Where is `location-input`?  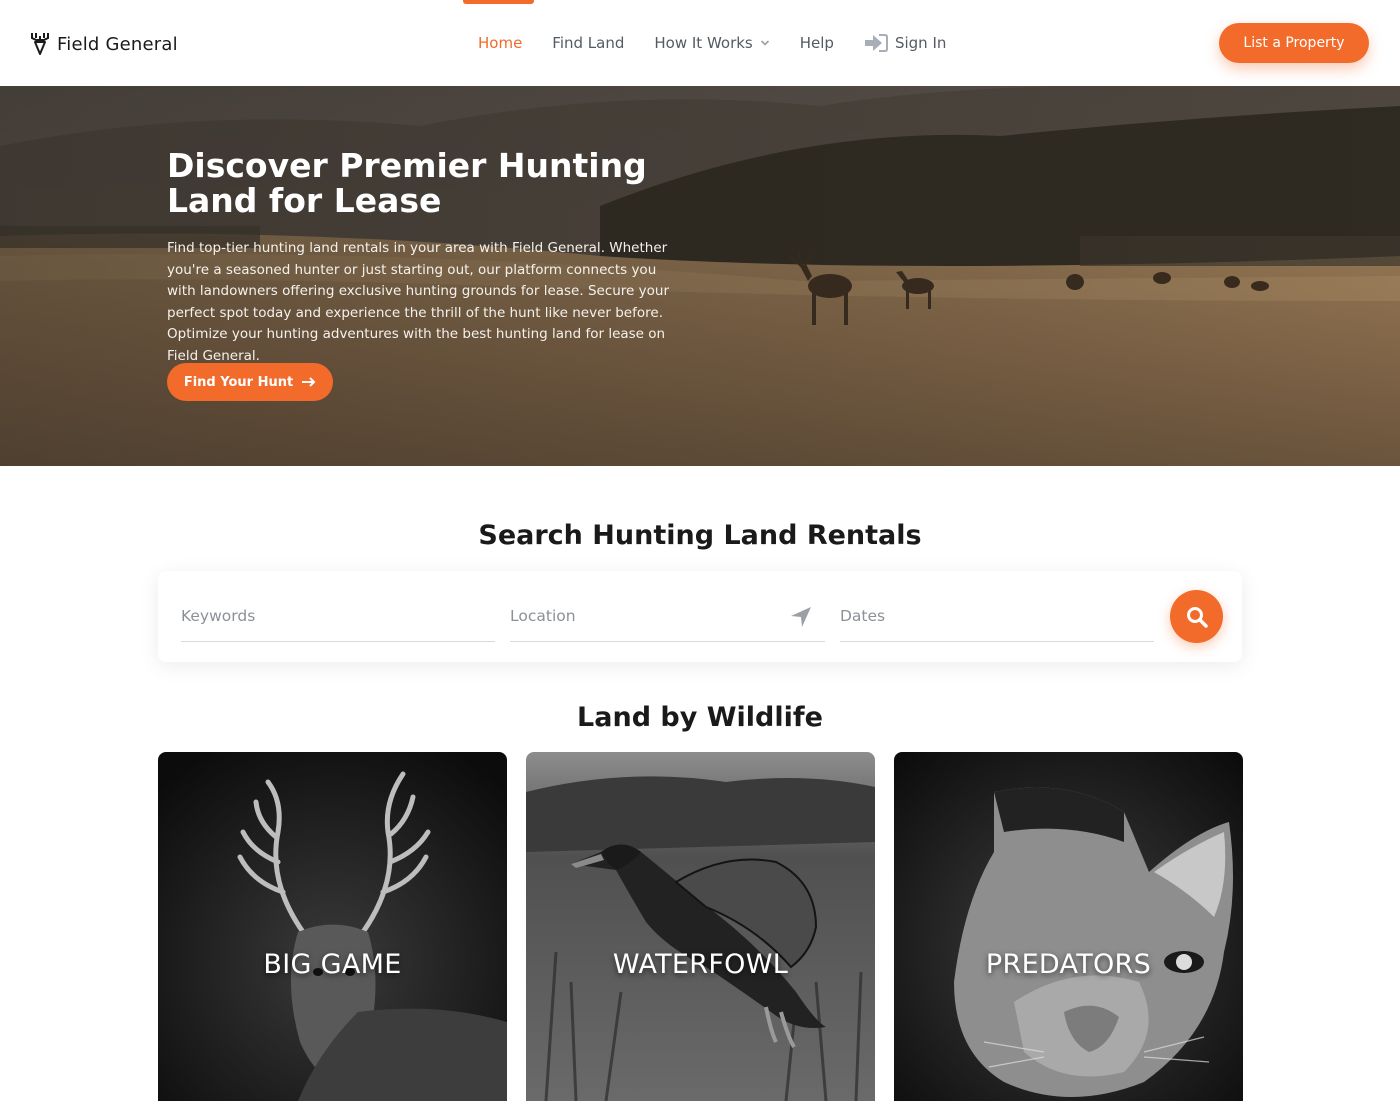
location-input is located at coordinates (667, 616).